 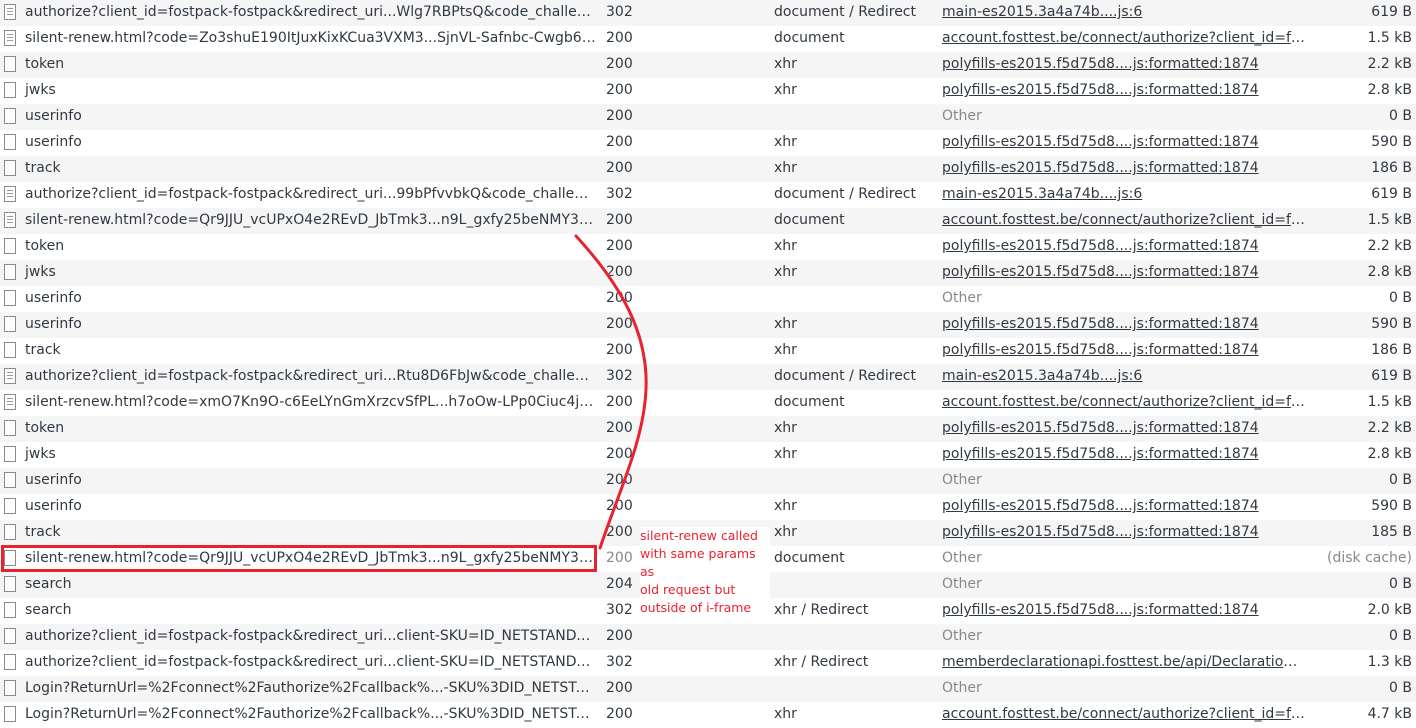 What do you see at coordinates (1391, 142) in the screenshot?
I see `size-cell: 590 B` at bounding box center [1391, 142].